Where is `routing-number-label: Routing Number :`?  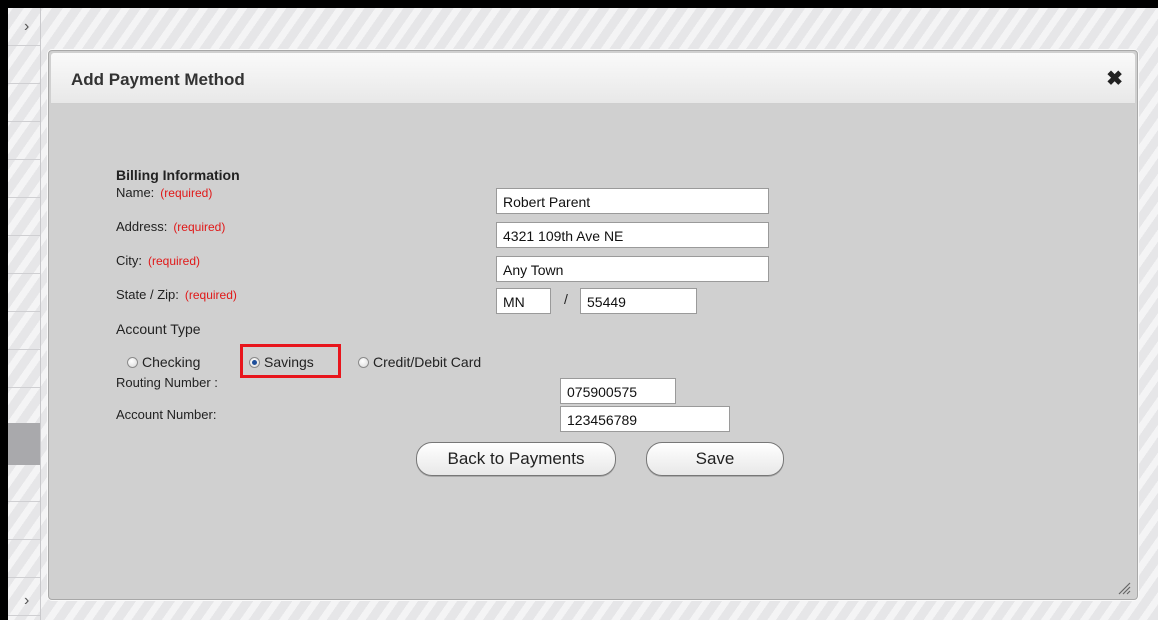
routing-number-label: Routing Number : is located at coordinates (167, 382).